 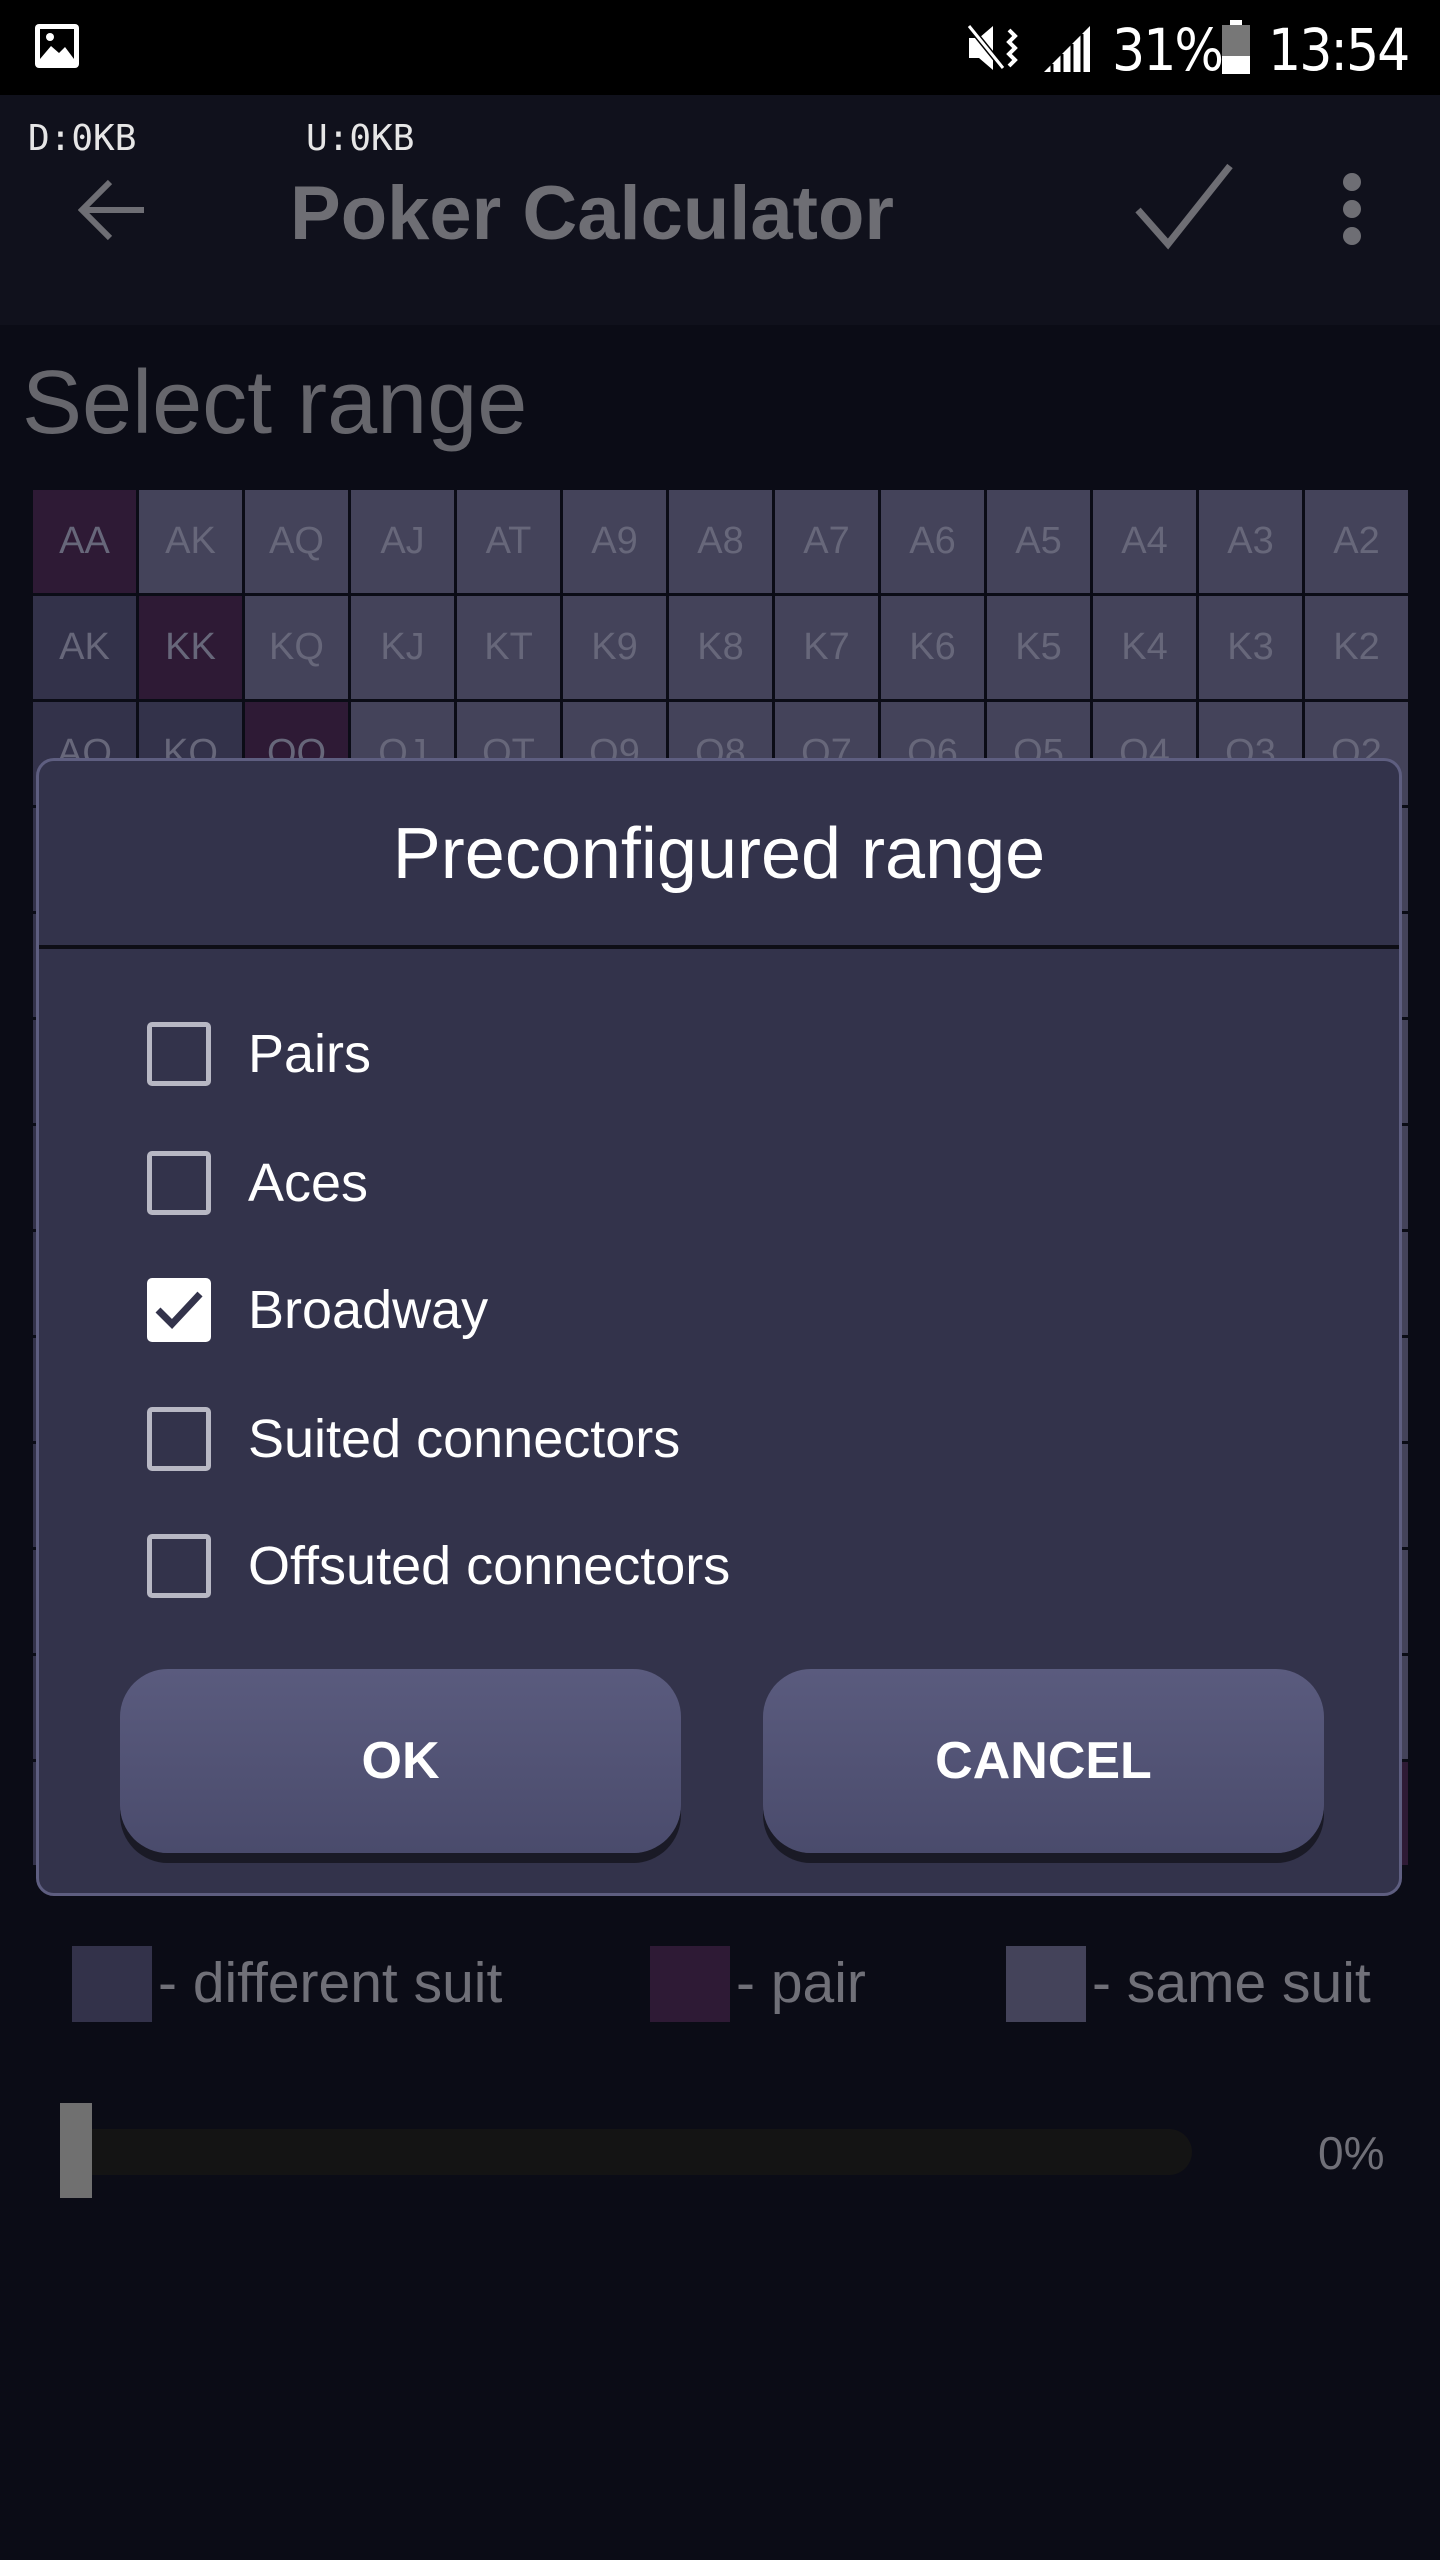 I want to click on option-broadway: Broadway, so click(x=317, y=1310).